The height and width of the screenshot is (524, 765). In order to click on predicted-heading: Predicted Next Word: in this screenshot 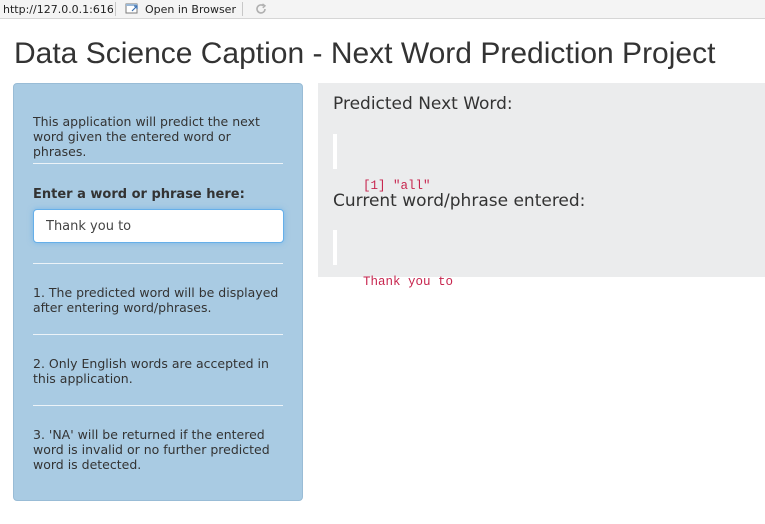, I will do `click(423, 104)`.